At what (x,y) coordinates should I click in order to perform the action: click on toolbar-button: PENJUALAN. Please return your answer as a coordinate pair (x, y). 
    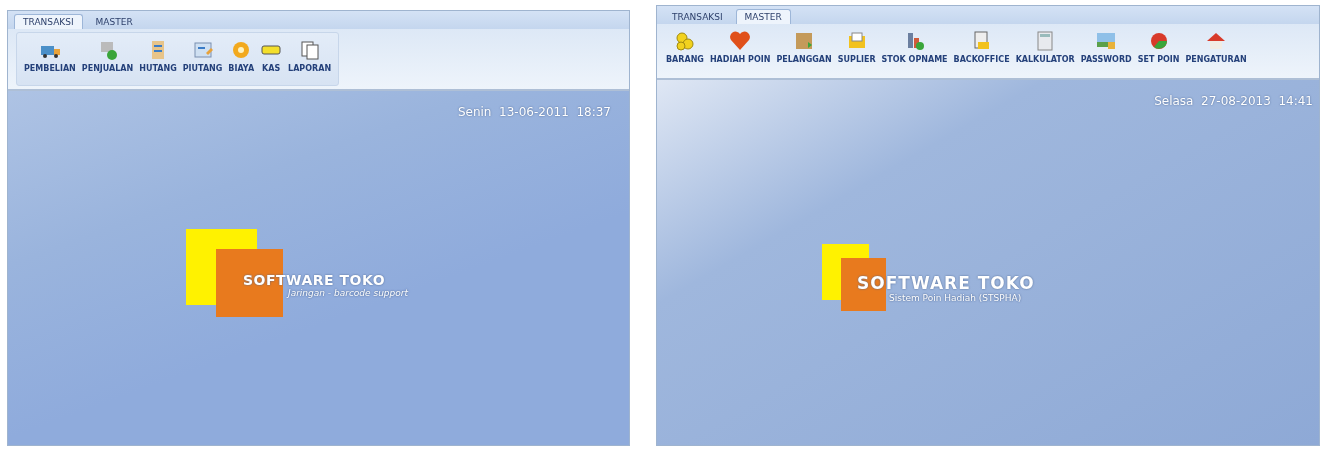
    Looking at the image, I should click on (107, 59).